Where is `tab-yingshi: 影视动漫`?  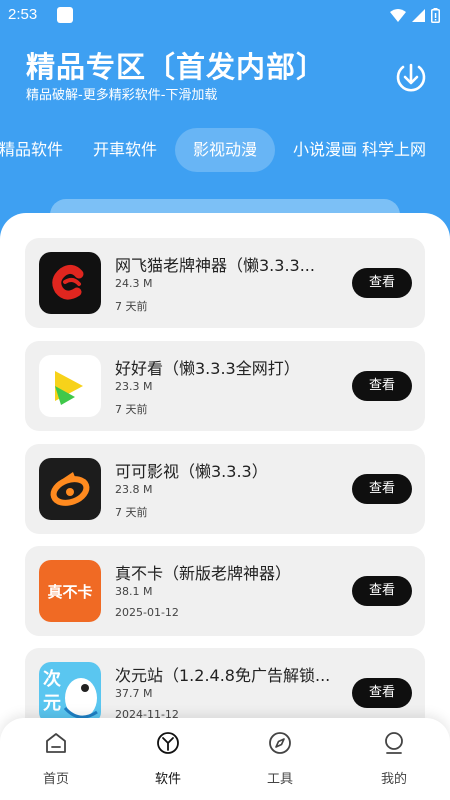
tab-yingshi: 影视动漫 is located at coordinates (225, 150).